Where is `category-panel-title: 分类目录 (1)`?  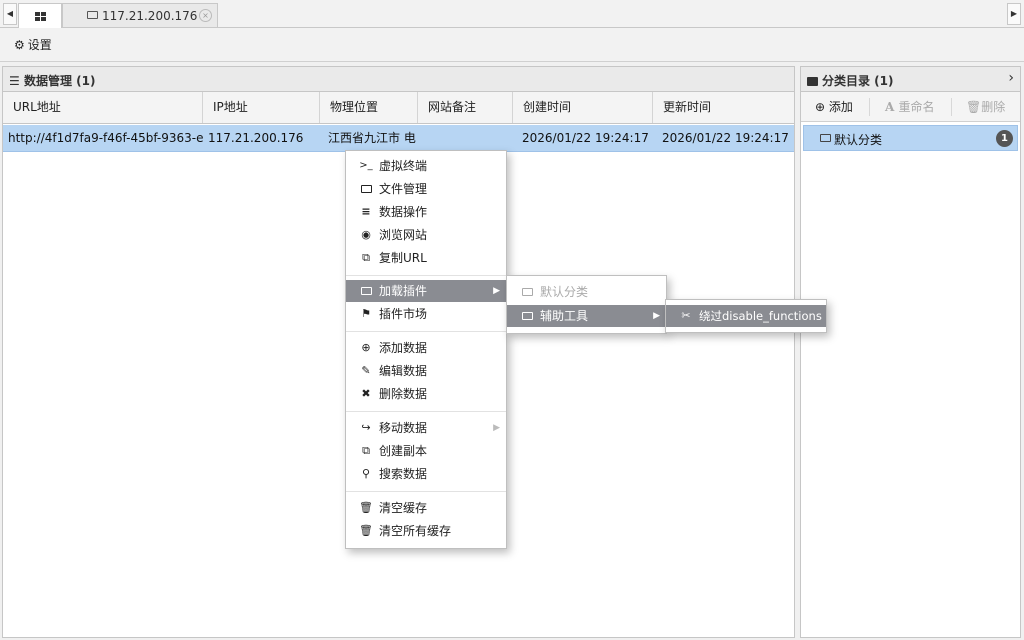 category-panel-title: 分类目录 (1) is located at coordinates (850, 80).